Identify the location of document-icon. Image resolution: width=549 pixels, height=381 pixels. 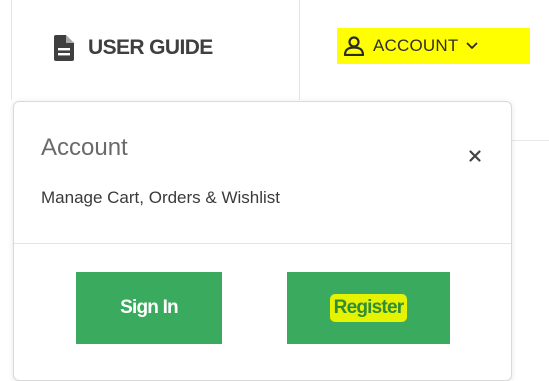
(64, 48).